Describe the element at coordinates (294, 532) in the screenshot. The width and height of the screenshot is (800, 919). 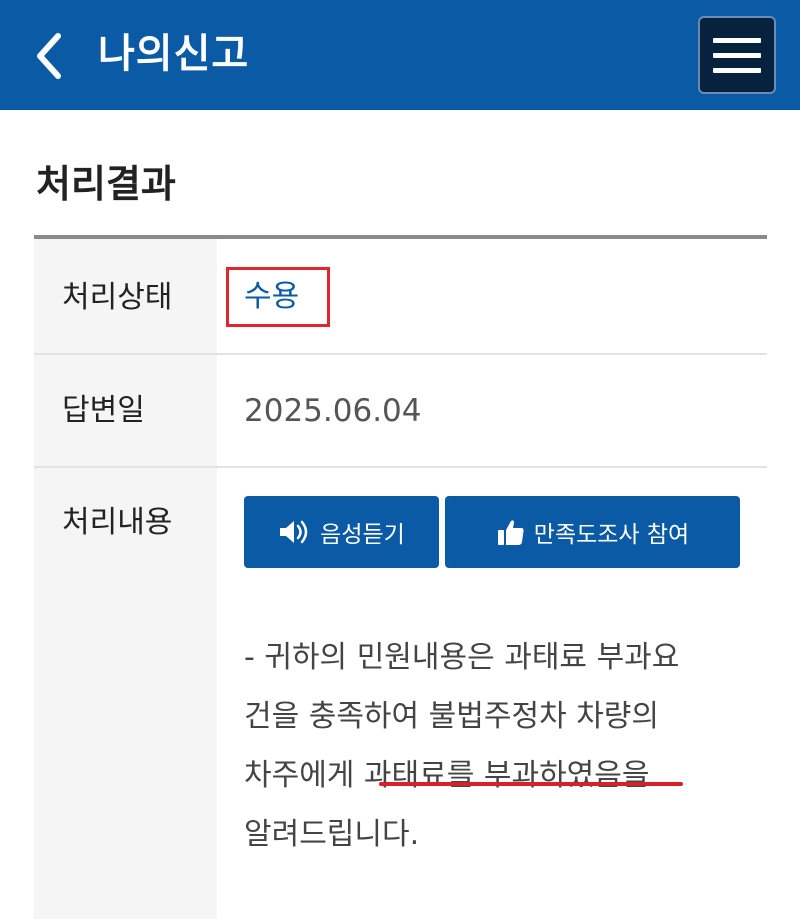
I see `speaker-icon` at that location.